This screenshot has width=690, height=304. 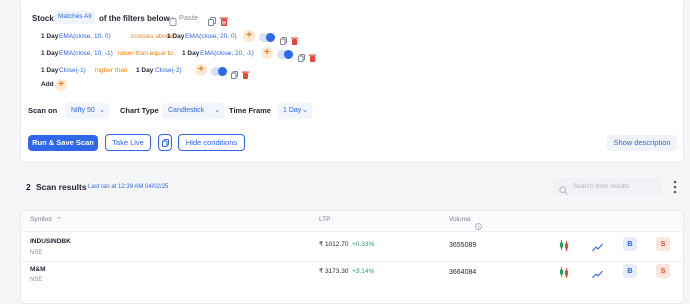 I want to click on results-search-input: Search from results, so click(x=607, y=187).